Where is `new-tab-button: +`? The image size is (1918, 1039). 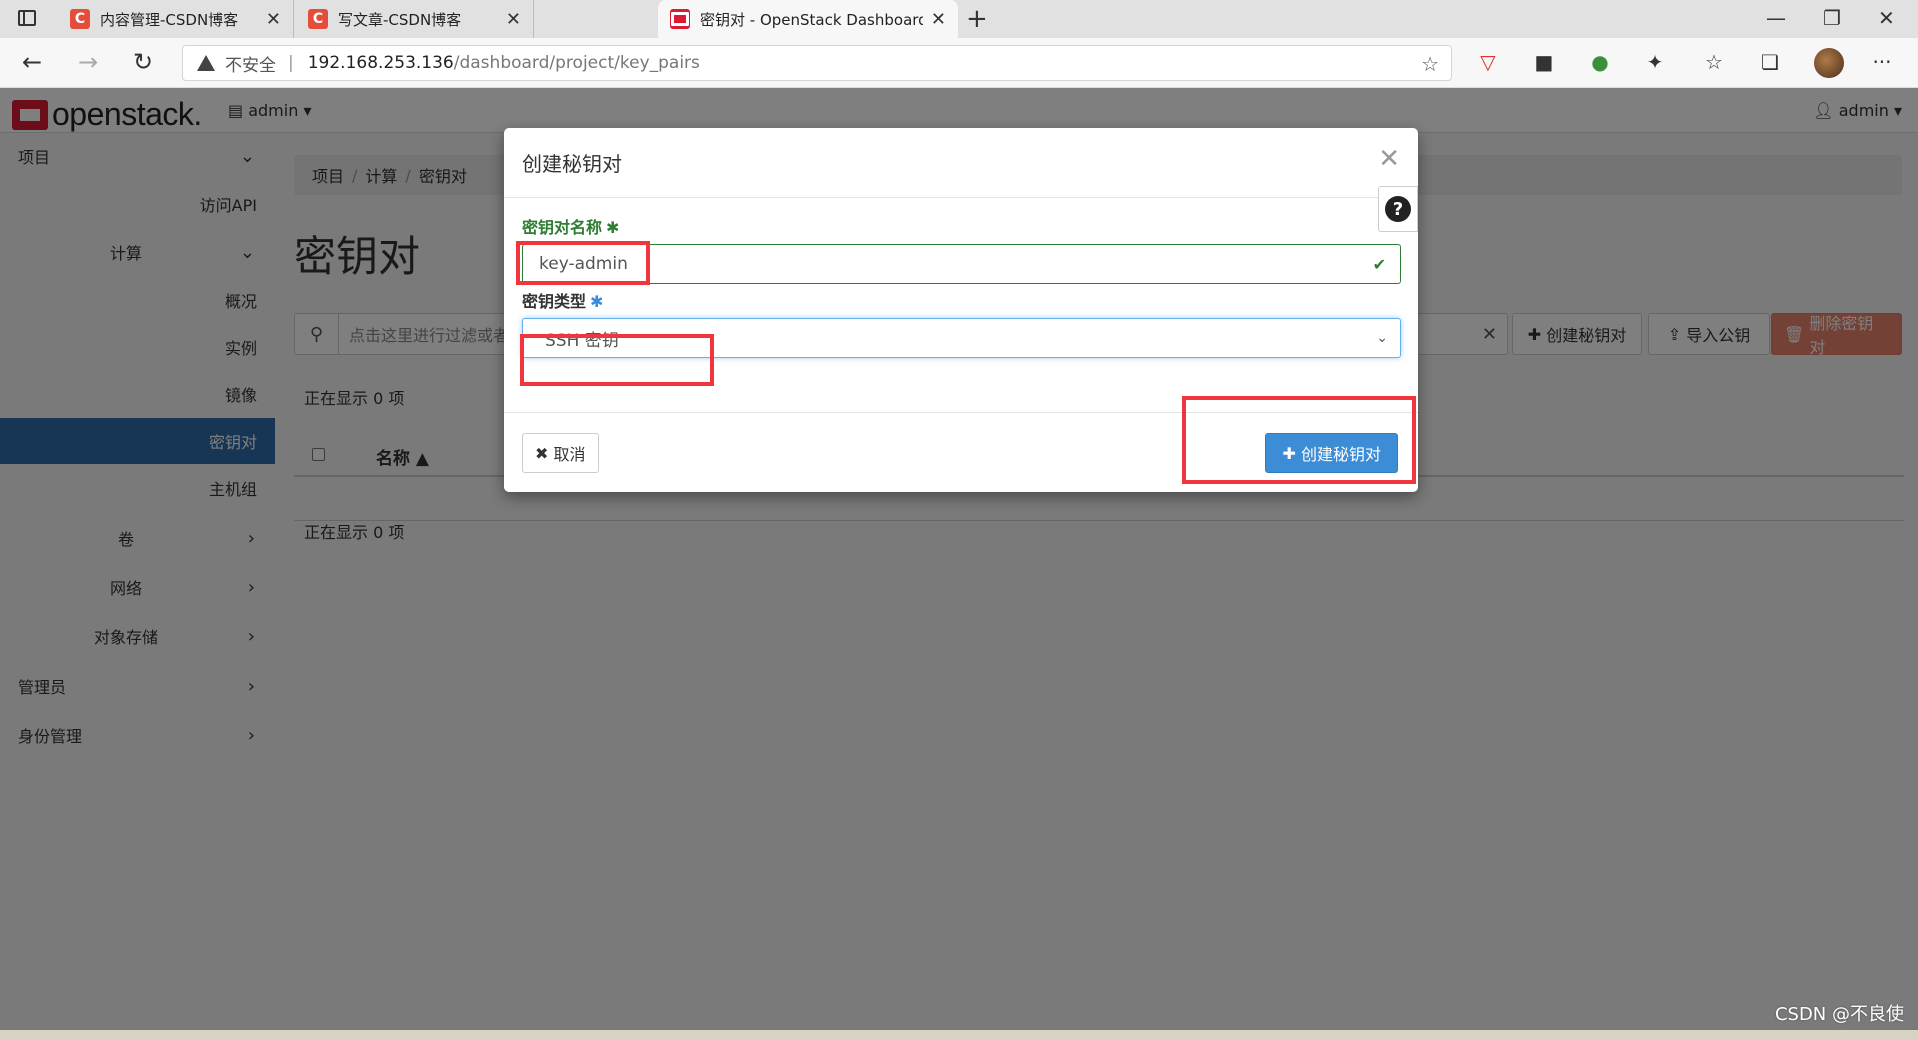 new-tab-button: + is located at coordinates (977, 19).